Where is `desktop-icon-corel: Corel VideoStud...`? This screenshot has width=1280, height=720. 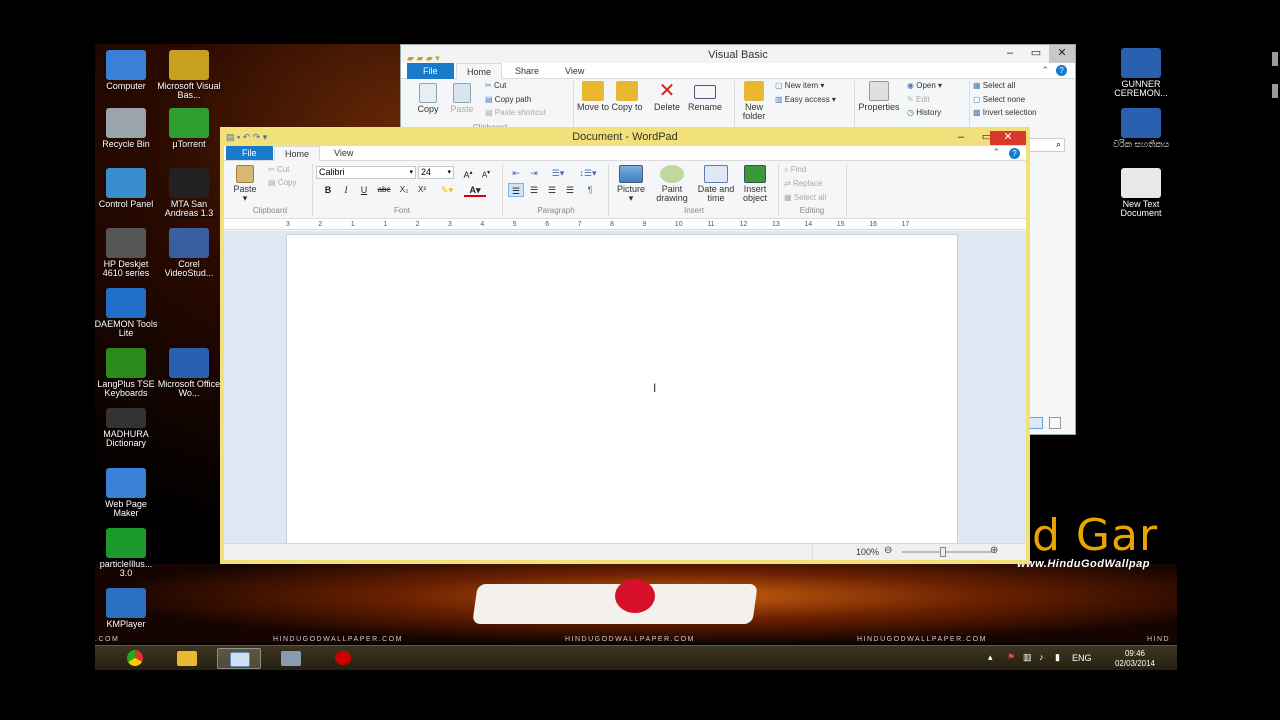 desktop-icon-corel: Corel VideoStud... is located at coordinates (189, 253).